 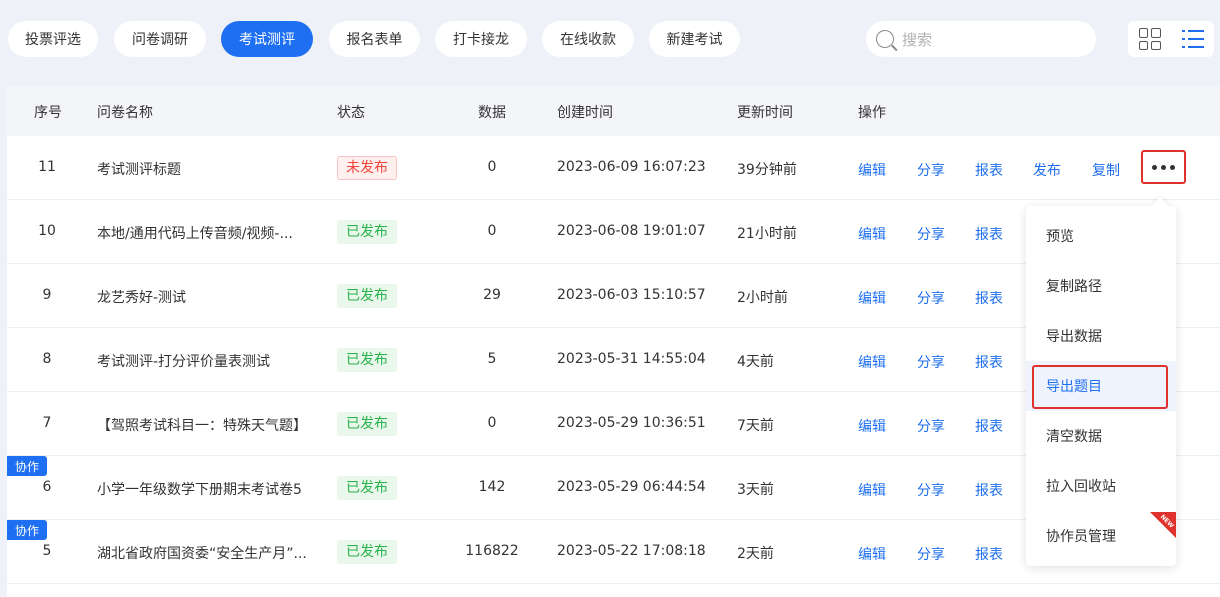 What do you see at coordinates (1101, 486) in the screenshot?
I see `menu-item-move-to-trash: 拉入回收站` at bounding box center [1101, 486].